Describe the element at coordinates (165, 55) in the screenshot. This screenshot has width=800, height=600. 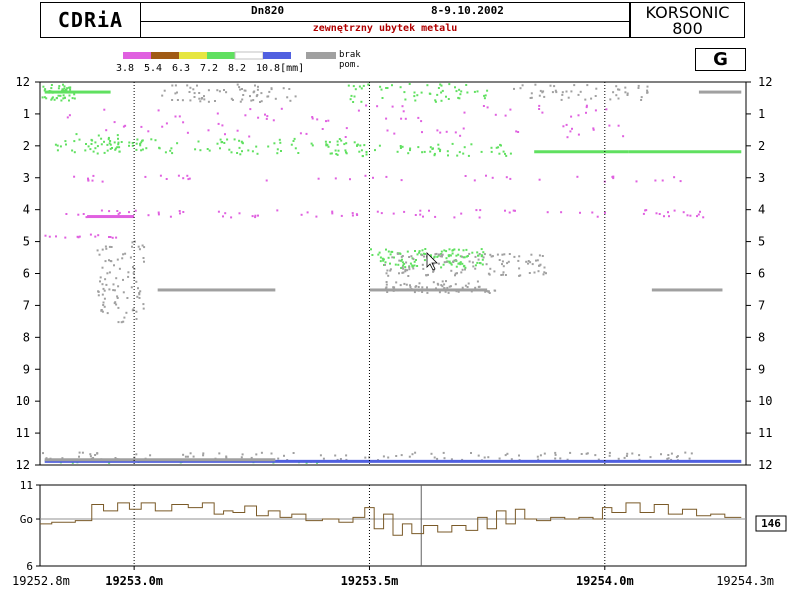
I see `legend-swatch` at that location.